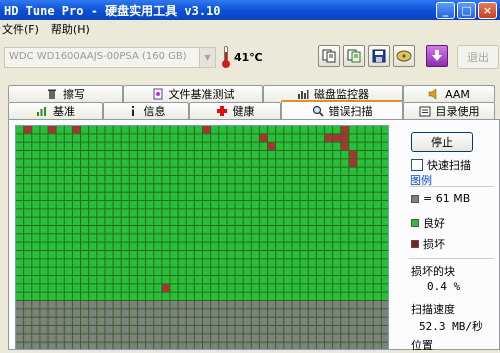 The width and height of the screenshot is (500, 353). Describe the element at coordinates (20, 29) in the screenshot. I see `menu-file: 文件(F)` at that location.